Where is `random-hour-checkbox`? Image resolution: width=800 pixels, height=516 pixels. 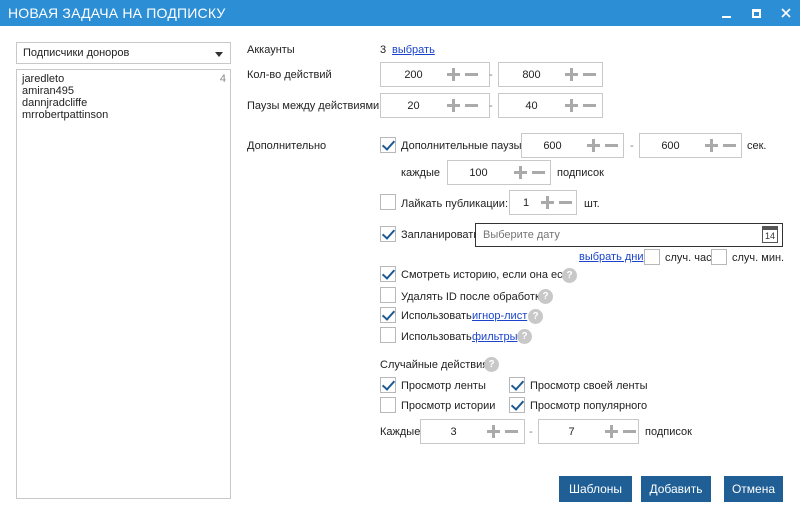 random-hour-checkbox is located at coordinates (652, 257).